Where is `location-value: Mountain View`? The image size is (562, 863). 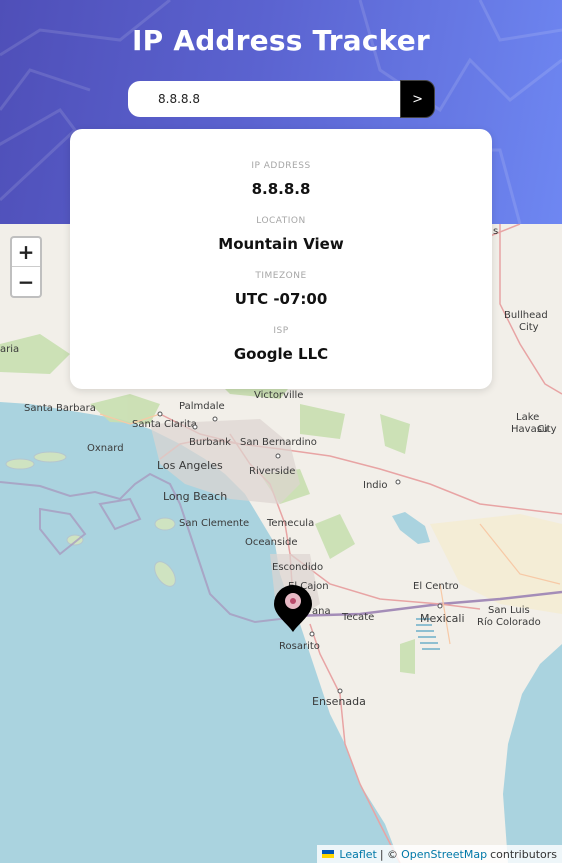 location-value: Mountain View is located at coordinates (281, 244).